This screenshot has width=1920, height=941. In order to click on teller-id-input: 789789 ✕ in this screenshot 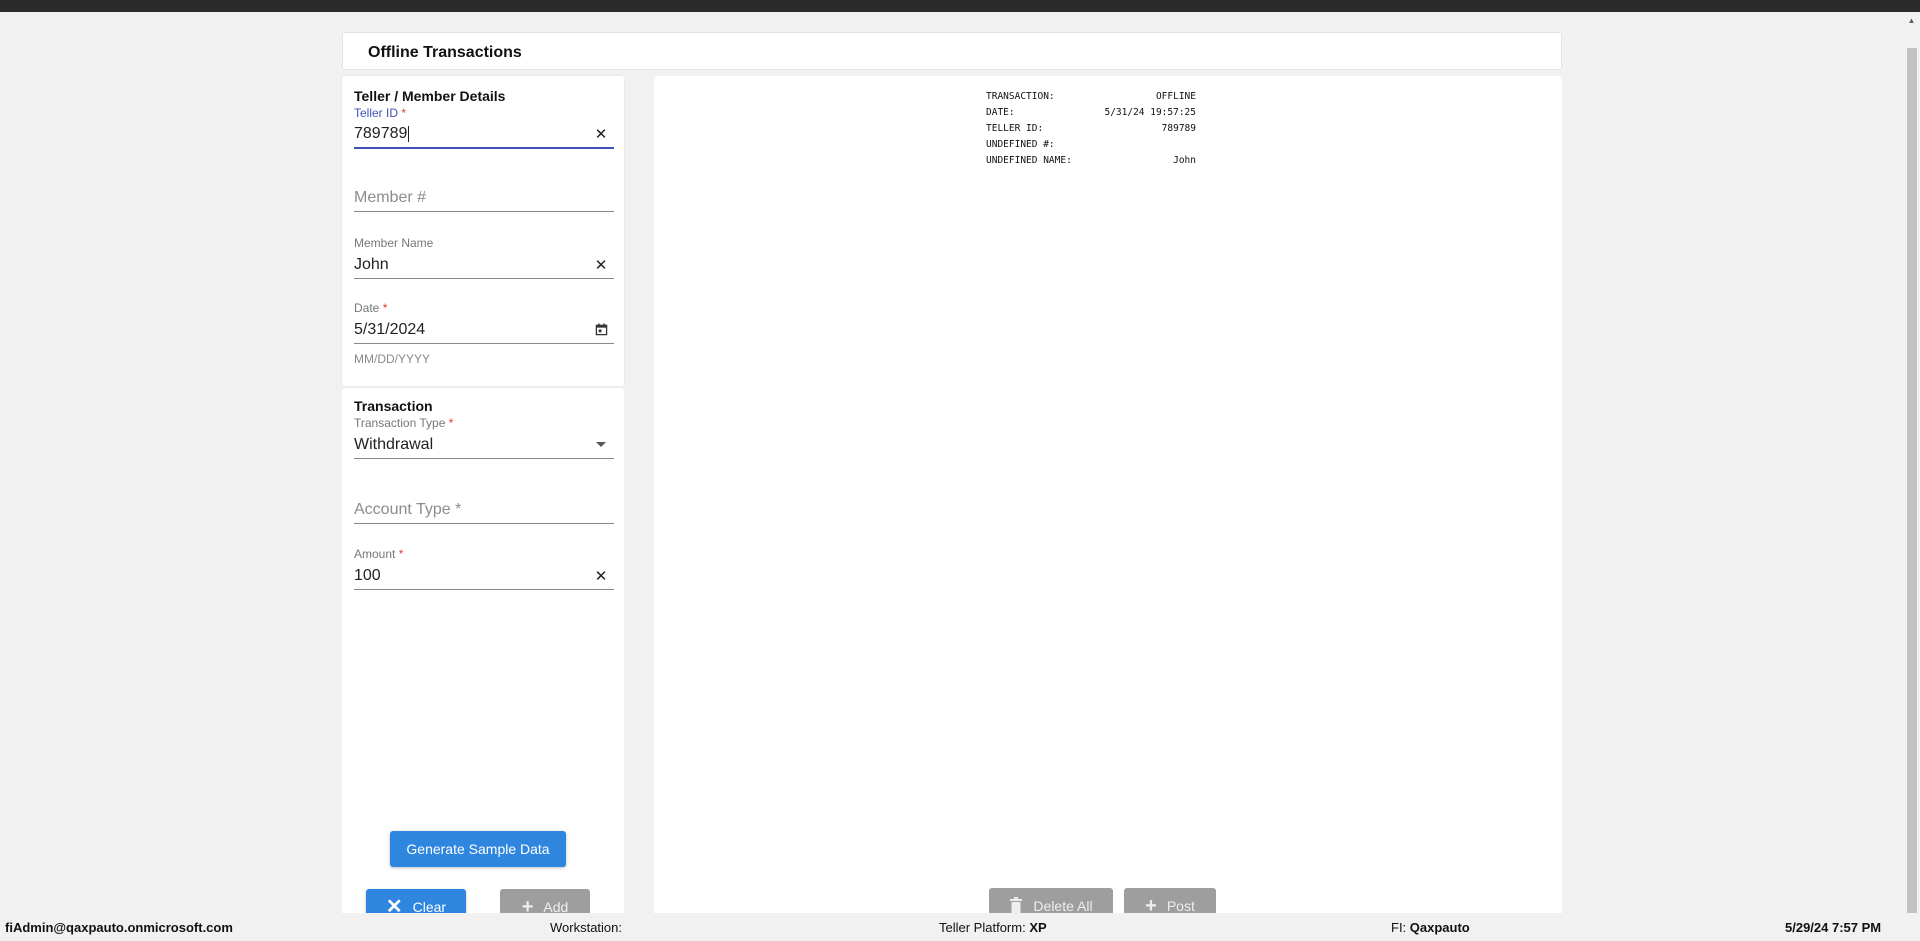, I will do `click(484, 135)`.